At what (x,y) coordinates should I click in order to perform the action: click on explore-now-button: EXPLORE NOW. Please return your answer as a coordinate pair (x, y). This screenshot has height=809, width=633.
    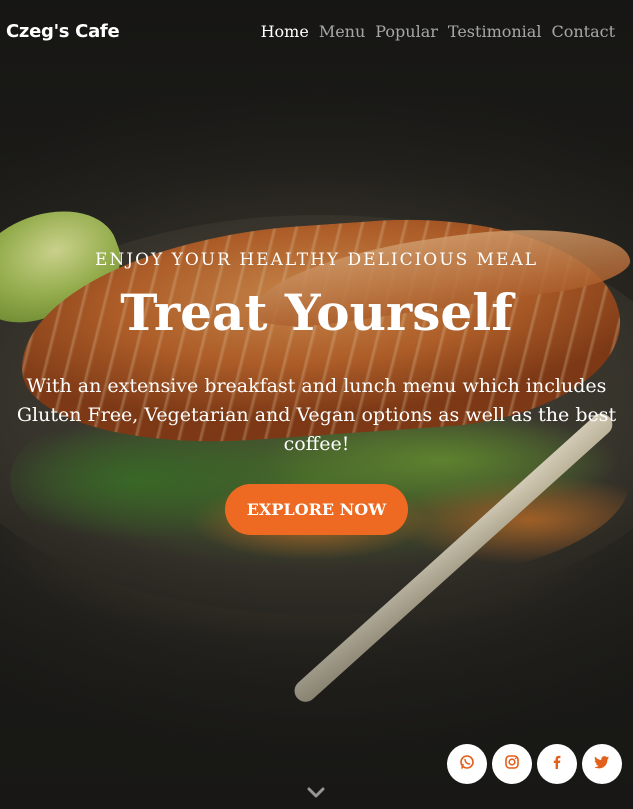
    Looking at the image, I should click on (316, 509).